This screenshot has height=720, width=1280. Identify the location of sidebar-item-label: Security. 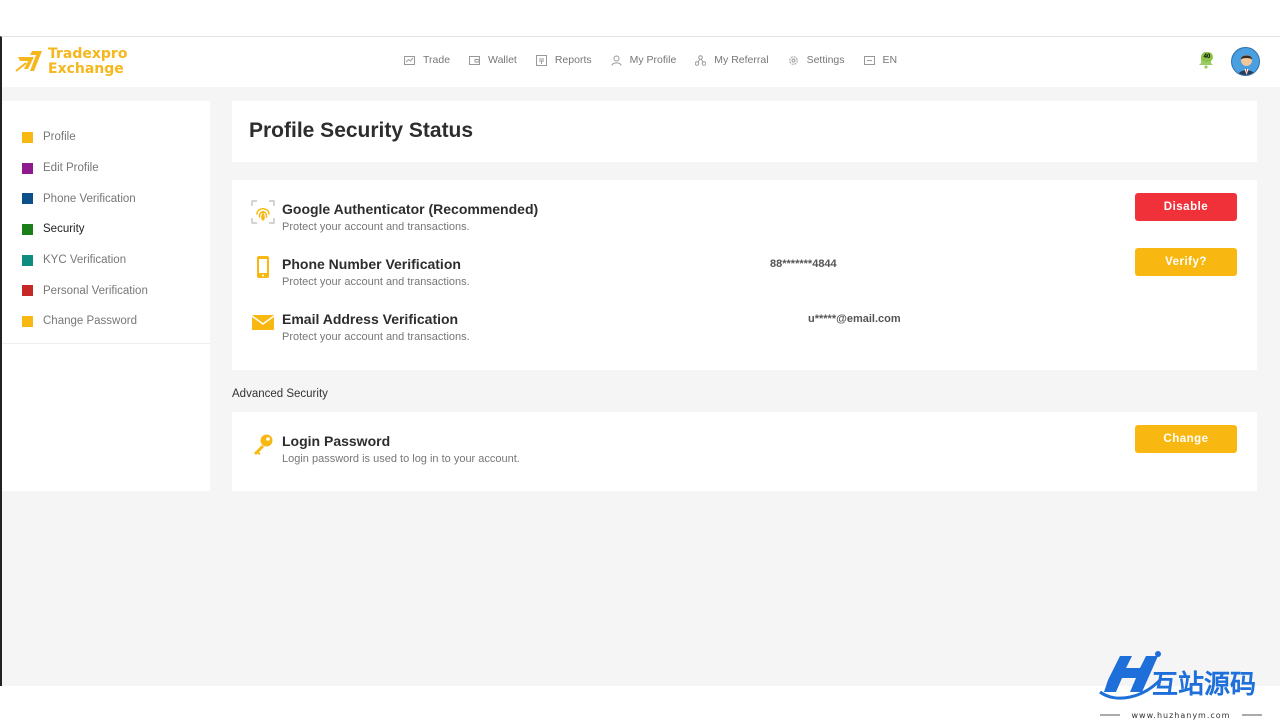
(64, 229).